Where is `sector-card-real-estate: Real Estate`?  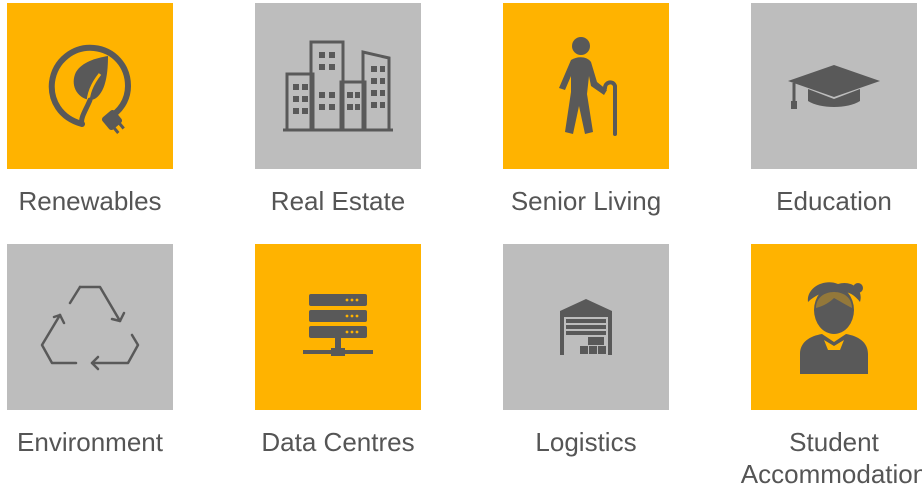 sector-card-real-estate: Real Estate is located at coordinates (338, 110).